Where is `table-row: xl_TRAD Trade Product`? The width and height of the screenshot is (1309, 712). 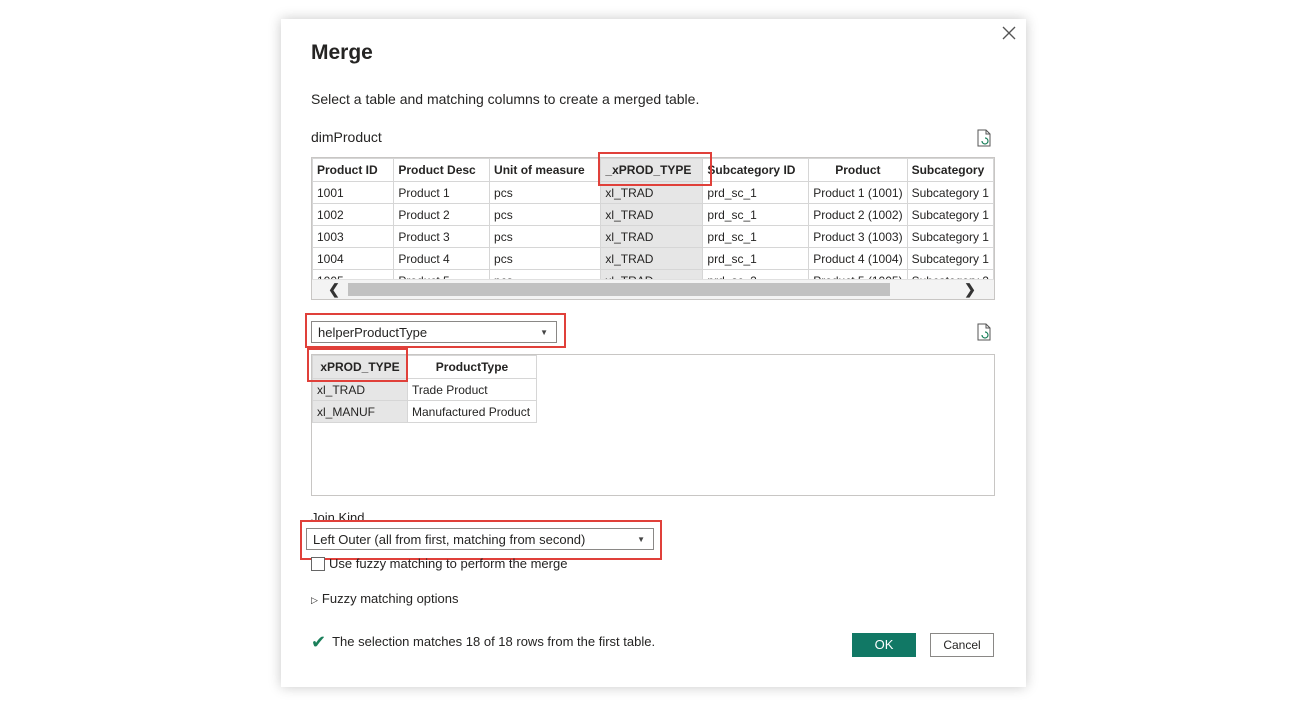
table-row: xl_TRAD Trade Product is located at coordinates (424, 389).